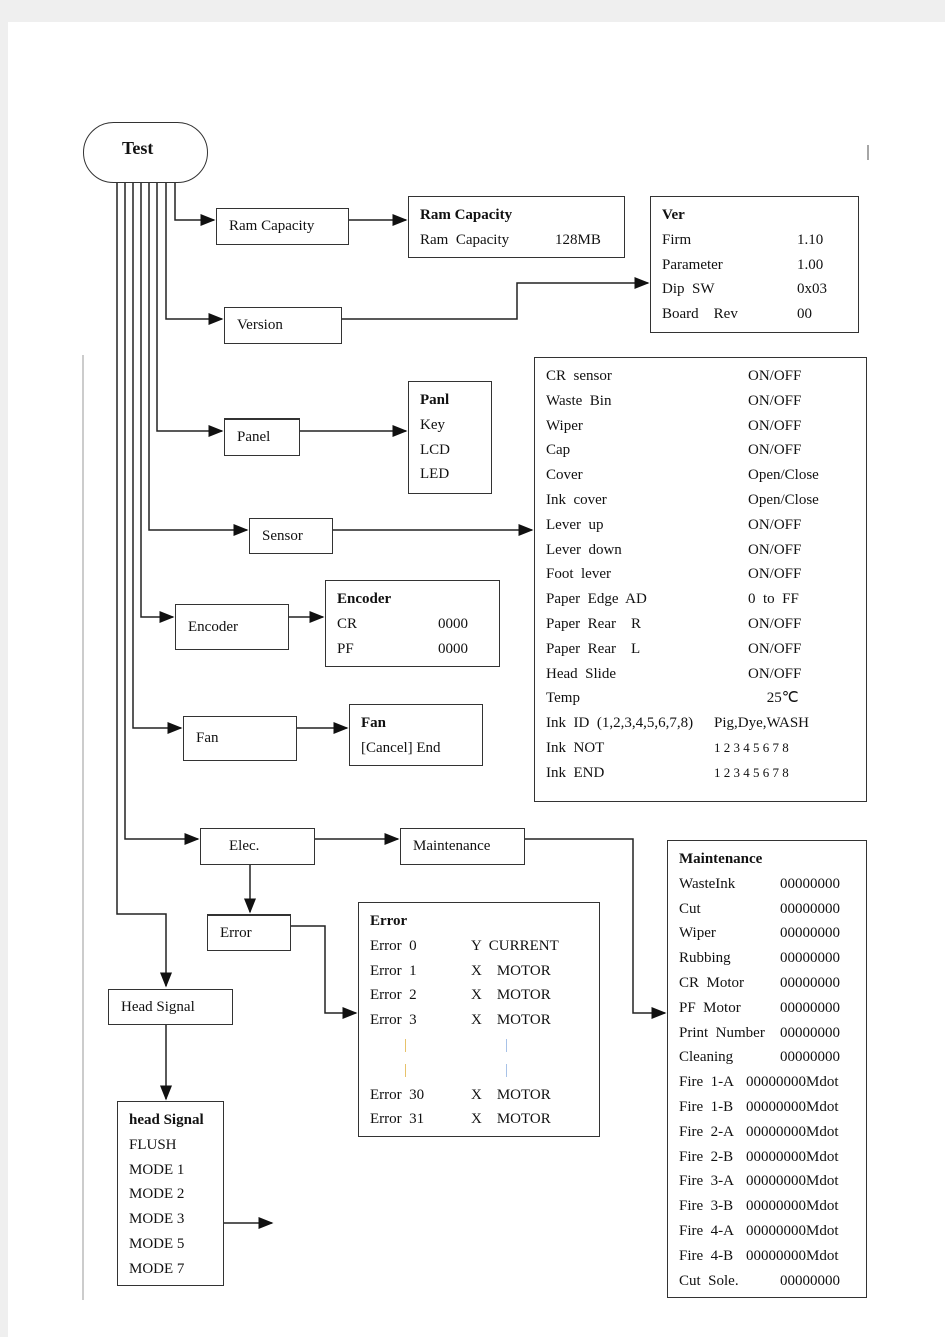 This screenshot has width=945, height=1337. What do you see at coordinates (240, 738) in the screenshot?
I see `fan-node: Fan` at bounding box center [240, 738].